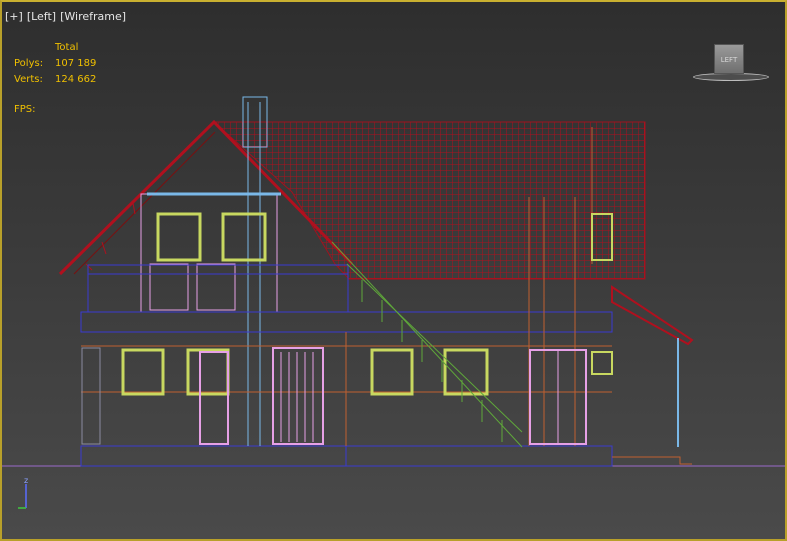 This screenshot has width=787, height=541. What do you see at coordinates (214, 398) in the screenshot?
I see `door-left` at bounding box center [214, 398].